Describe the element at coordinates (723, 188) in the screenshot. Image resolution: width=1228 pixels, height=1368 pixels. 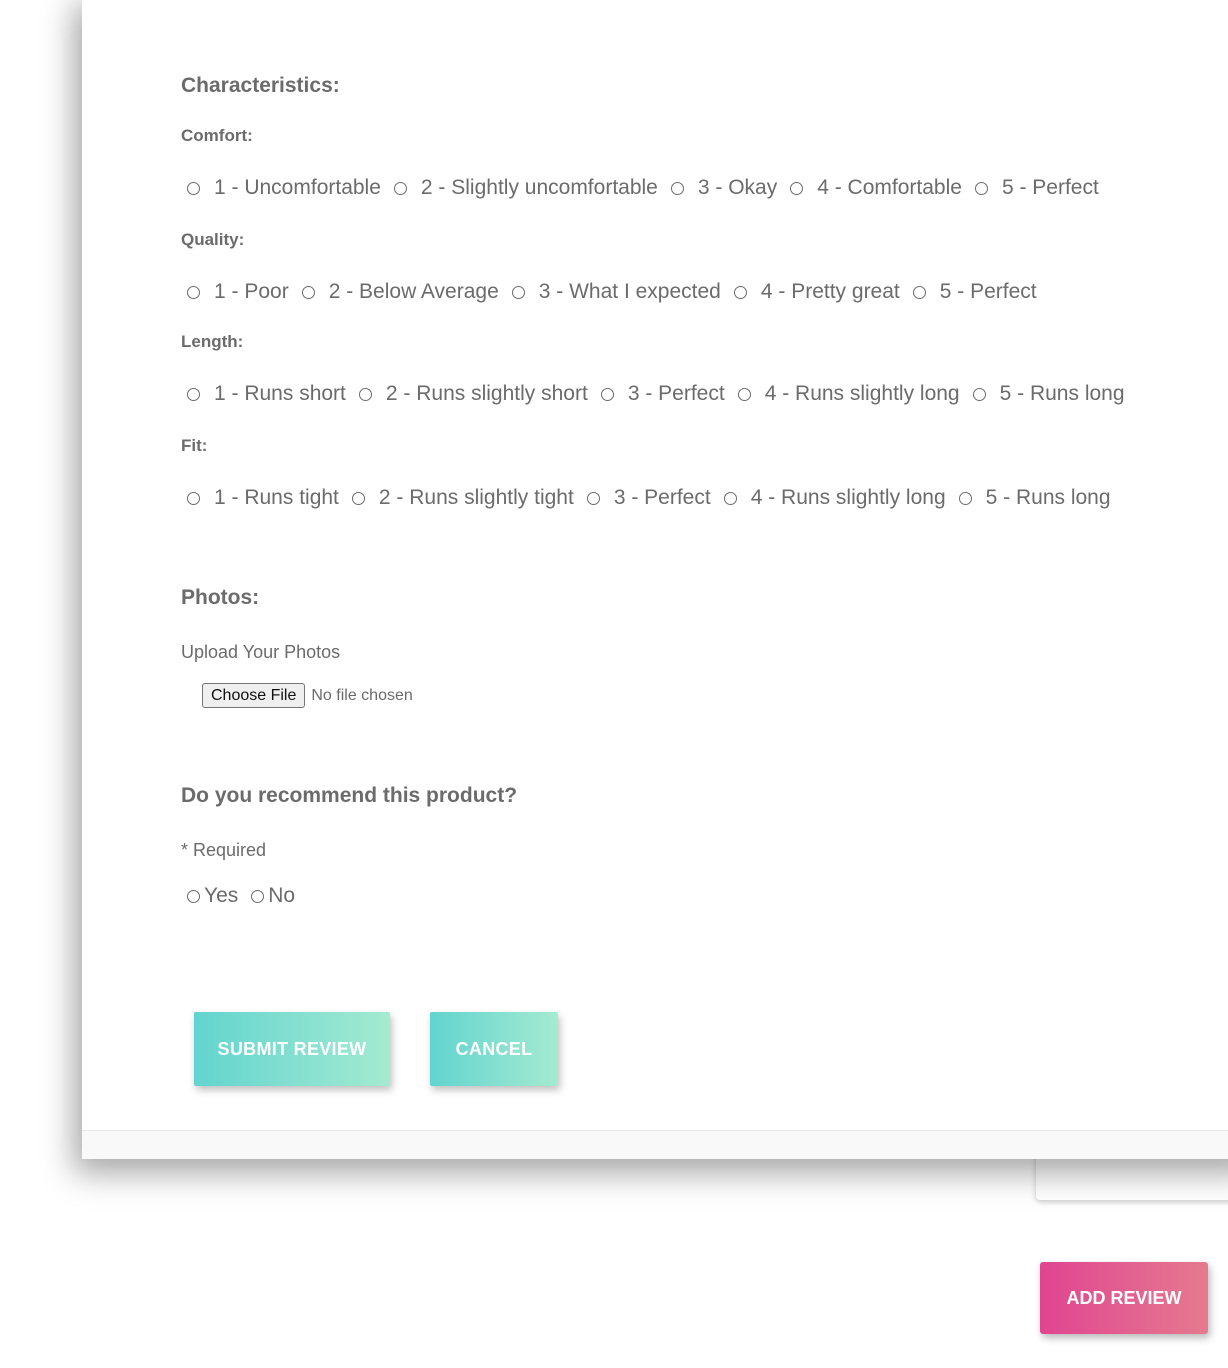
I see `comfort-option-3: 3 - Okay` at that location.